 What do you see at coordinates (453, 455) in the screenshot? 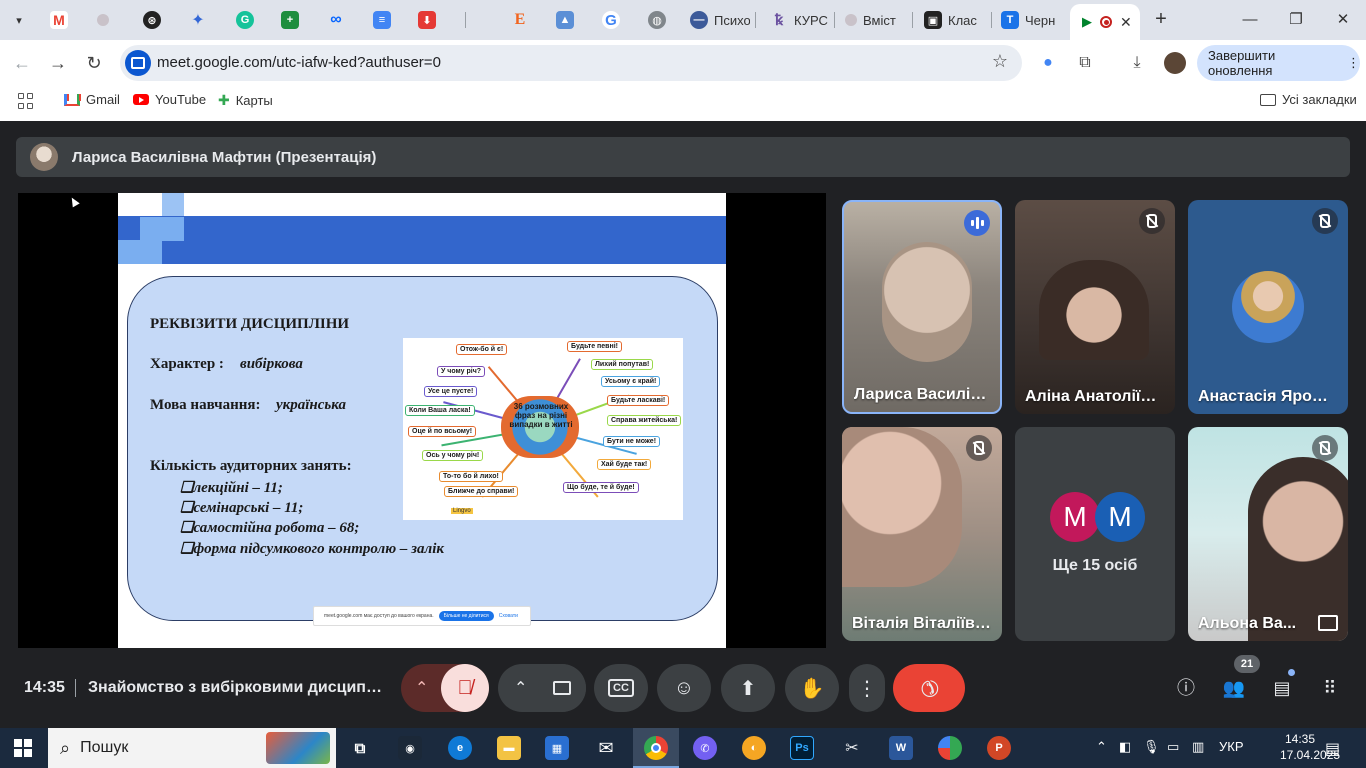
I see `mindmap-node: Ось у чому річ!` at bounding box center [453, 455].